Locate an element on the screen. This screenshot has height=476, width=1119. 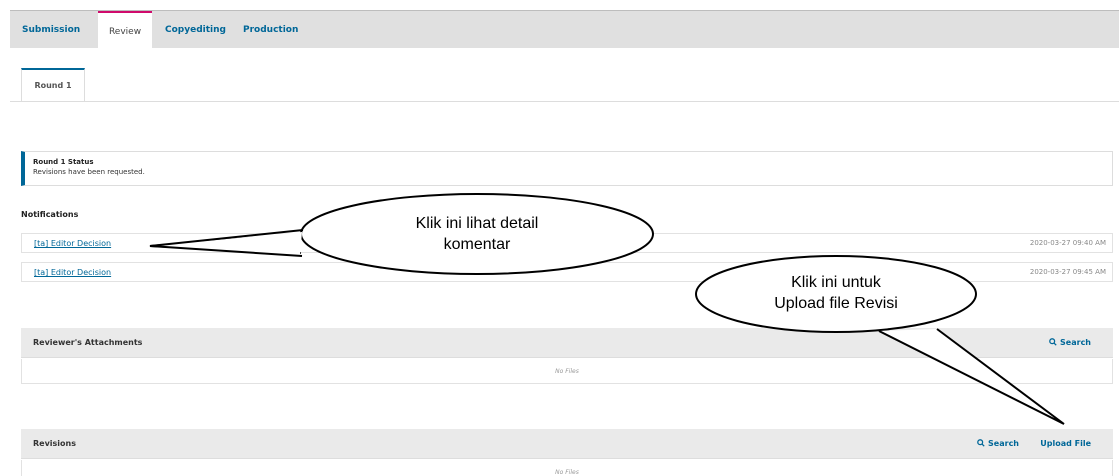
round-tab-divider is located at coordinates (564, 101).